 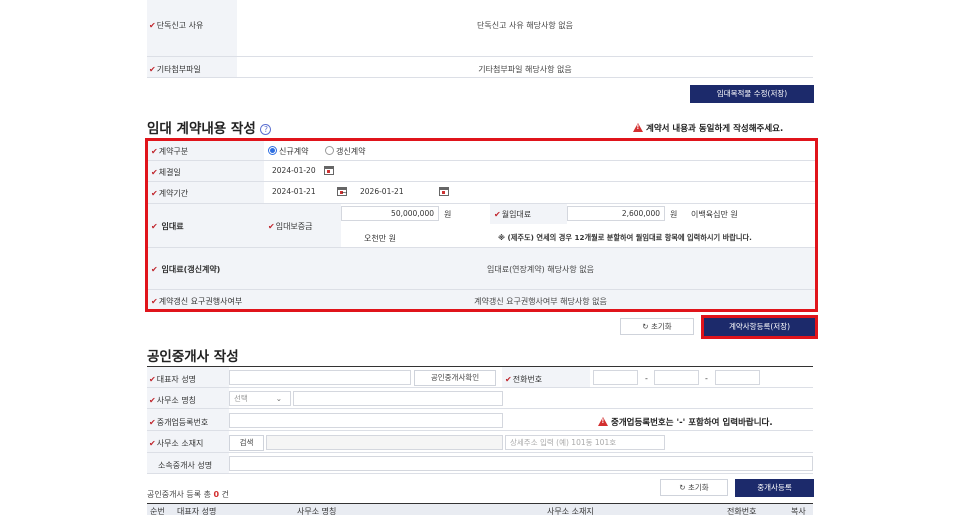 What do you see at coordinates (615, 377) in the screenshot?
I see `phone-part1-input` at bounding box center [615, 377].